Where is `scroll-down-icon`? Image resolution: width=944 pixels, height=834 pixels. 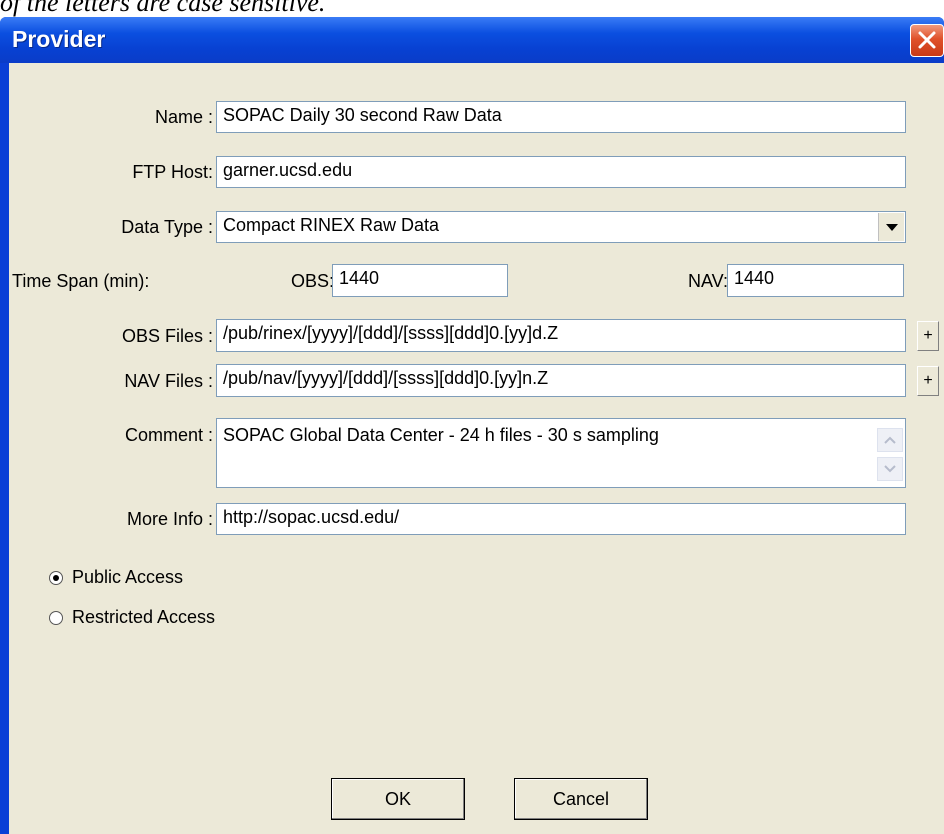 scroll-down-icon is located at coordinates (890, 469).